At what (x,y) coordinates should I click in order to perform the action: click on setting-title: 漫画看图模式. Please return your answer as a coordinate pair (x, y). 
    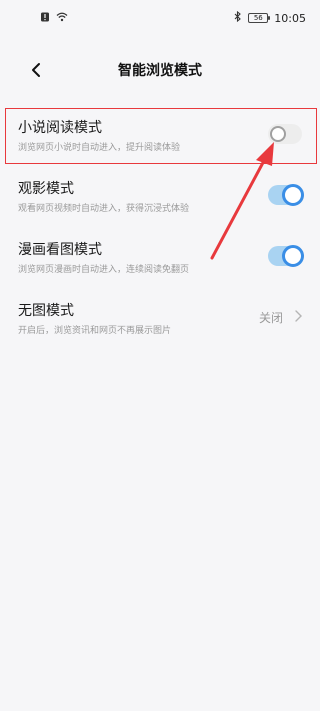
    Looking at the image, I should click on (60, 250).